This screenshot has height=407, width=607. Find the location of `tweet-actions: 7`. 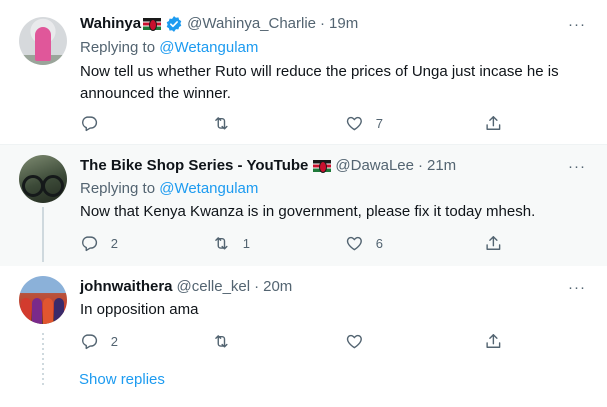

tweet-actions: 7 is located at coordinates (300, 123).